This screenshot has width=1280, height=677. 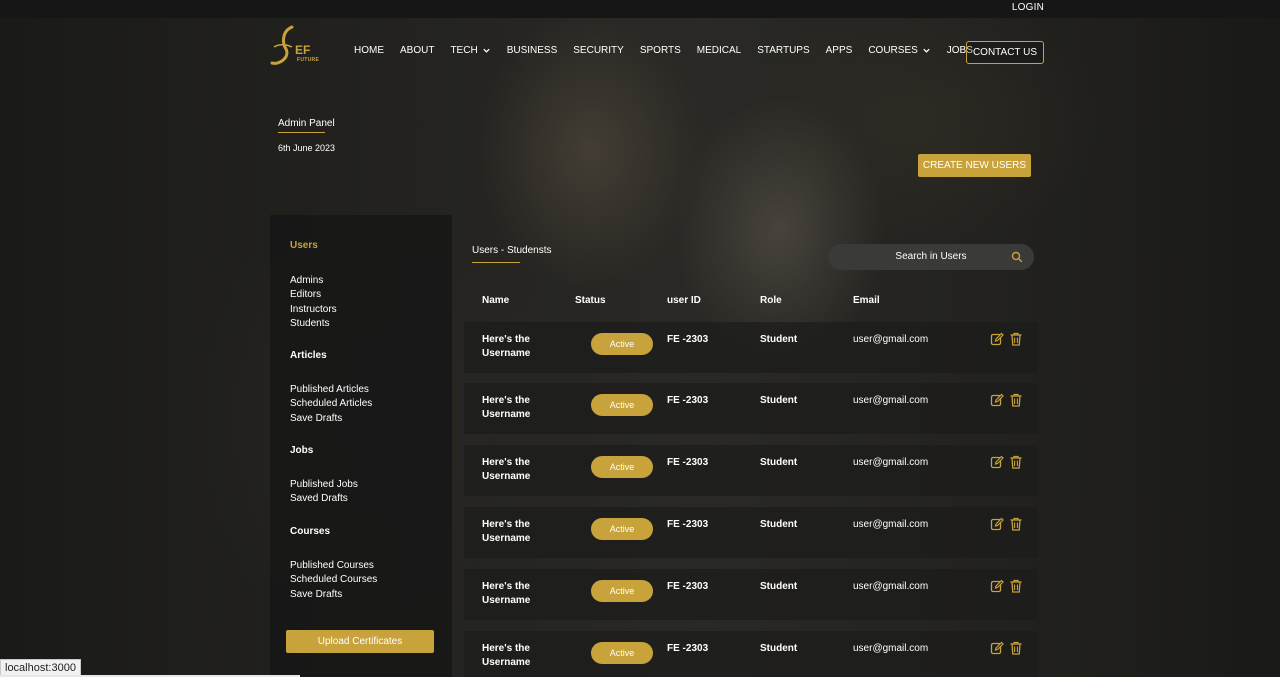 What do you see at coordinates (899, 50) in the screenshot?
I see `nav-item-courses: COURSES` at bounding box center [899, 50].